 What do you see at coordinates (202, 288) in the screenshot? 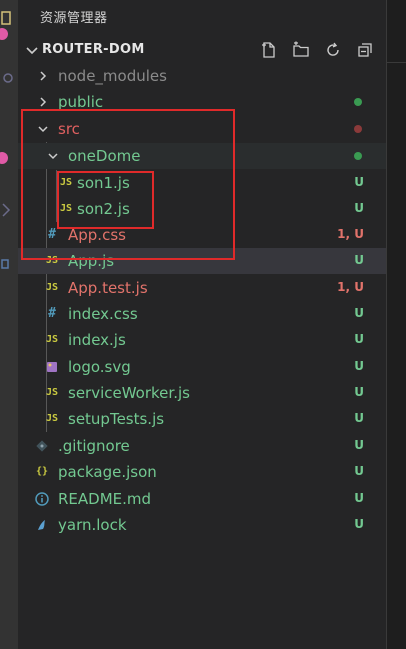
I see `tree-row-app-test-js: JS App.test.js 1, U` at bounding box center [202, 288].